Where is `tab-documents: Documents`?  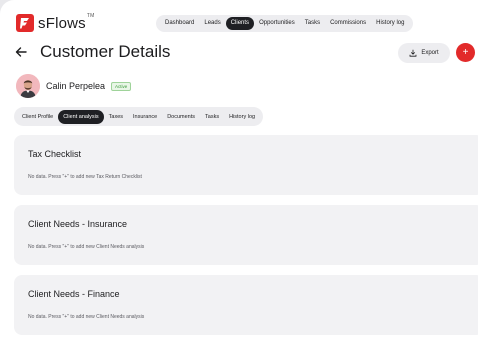 tab-documents: Documents is located at coordinates (181, 117).